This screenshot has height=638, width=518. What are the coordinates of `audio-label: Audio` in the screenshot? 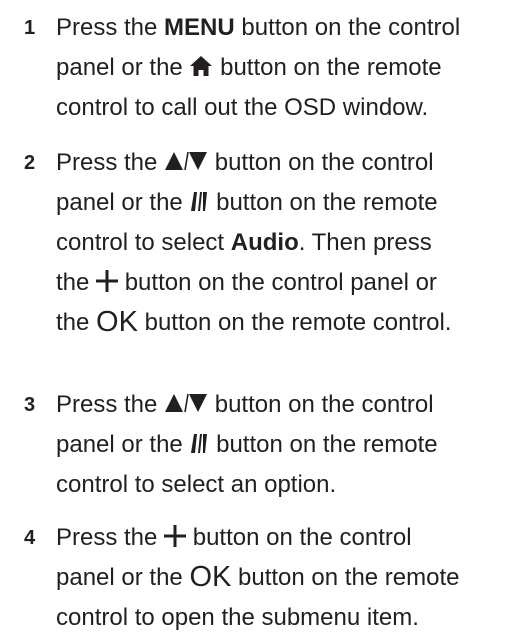 It's located at (264, 242).